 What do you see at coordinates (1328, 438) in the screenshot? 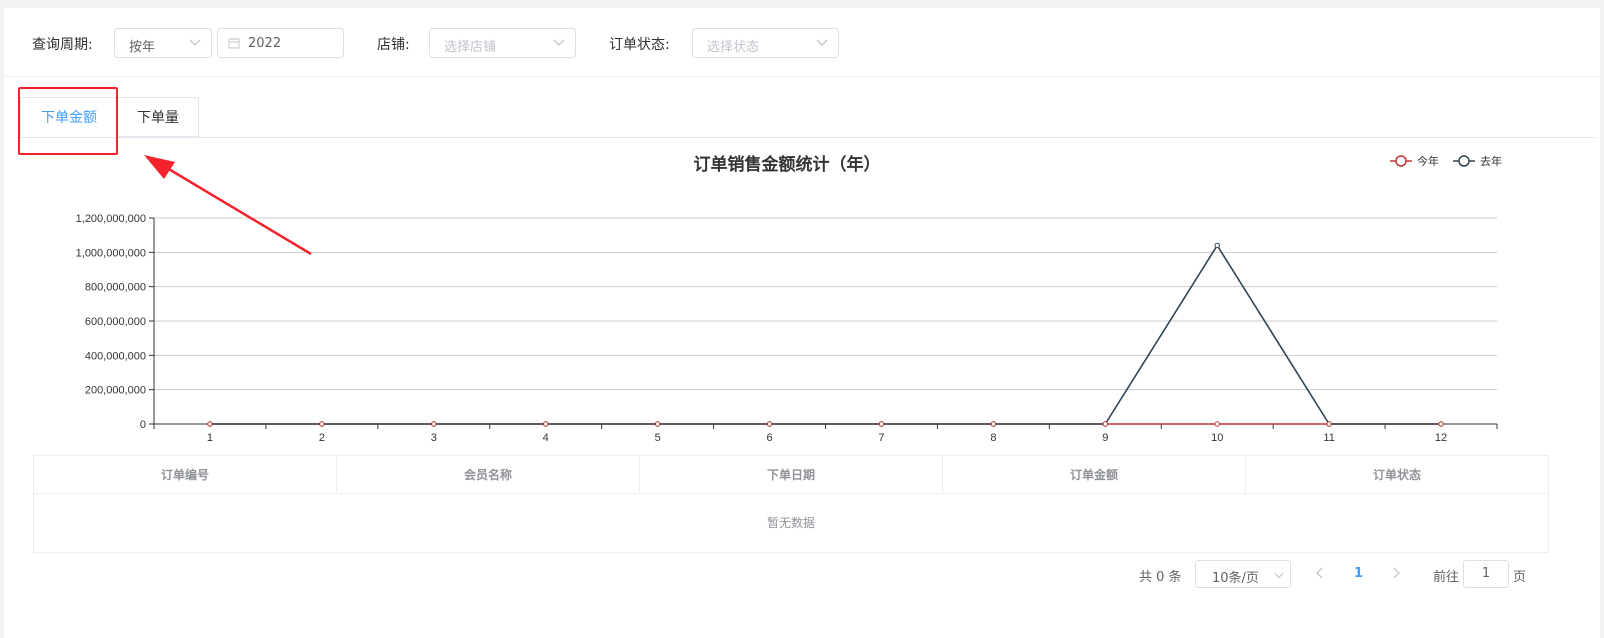
I see `x-tick-label: 11` at bounding box center [1328, 438].